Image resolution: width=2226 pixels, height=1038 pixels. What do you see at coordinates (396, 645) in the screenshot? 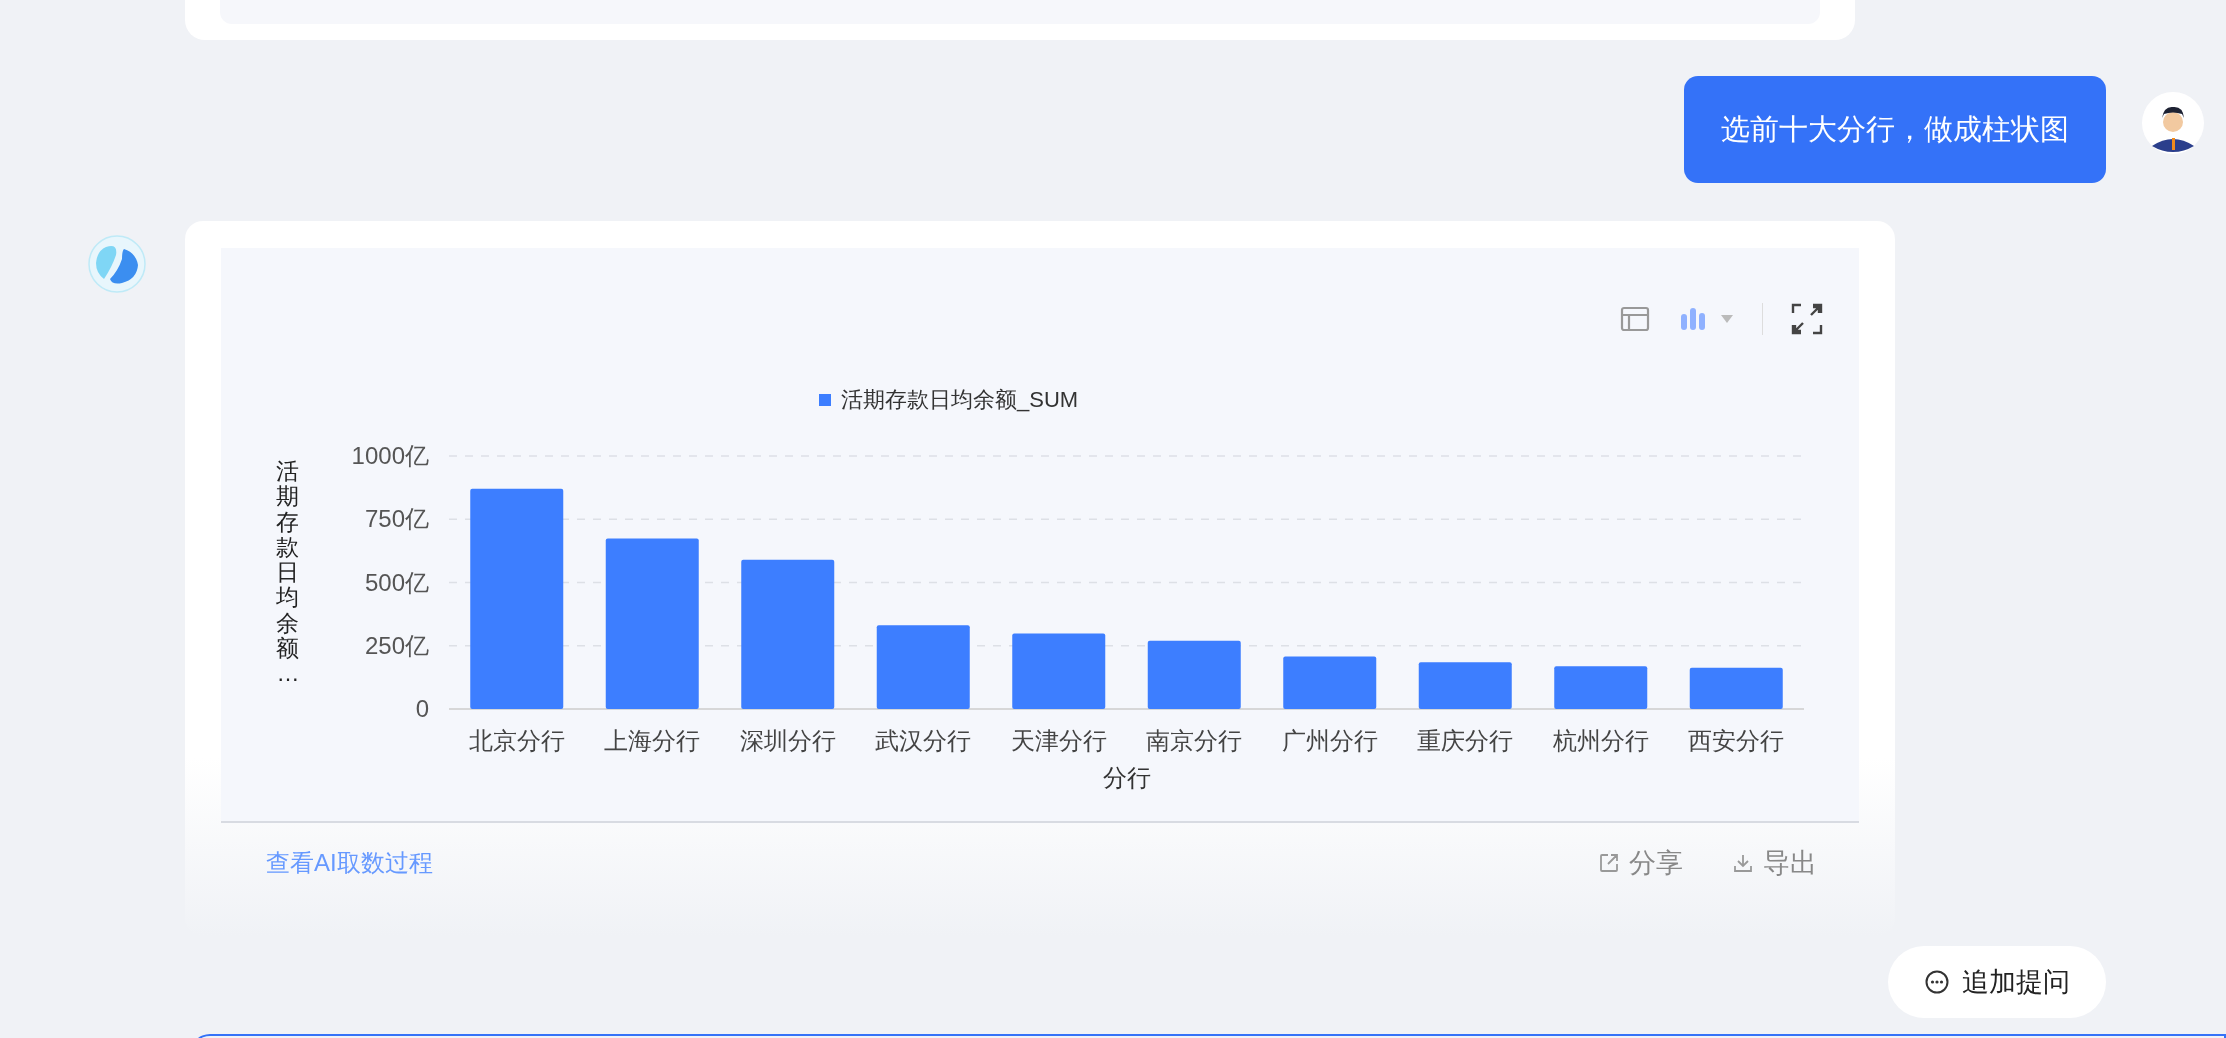
I see `y-tick-label: 250亿` at bounding box center [396, 645].